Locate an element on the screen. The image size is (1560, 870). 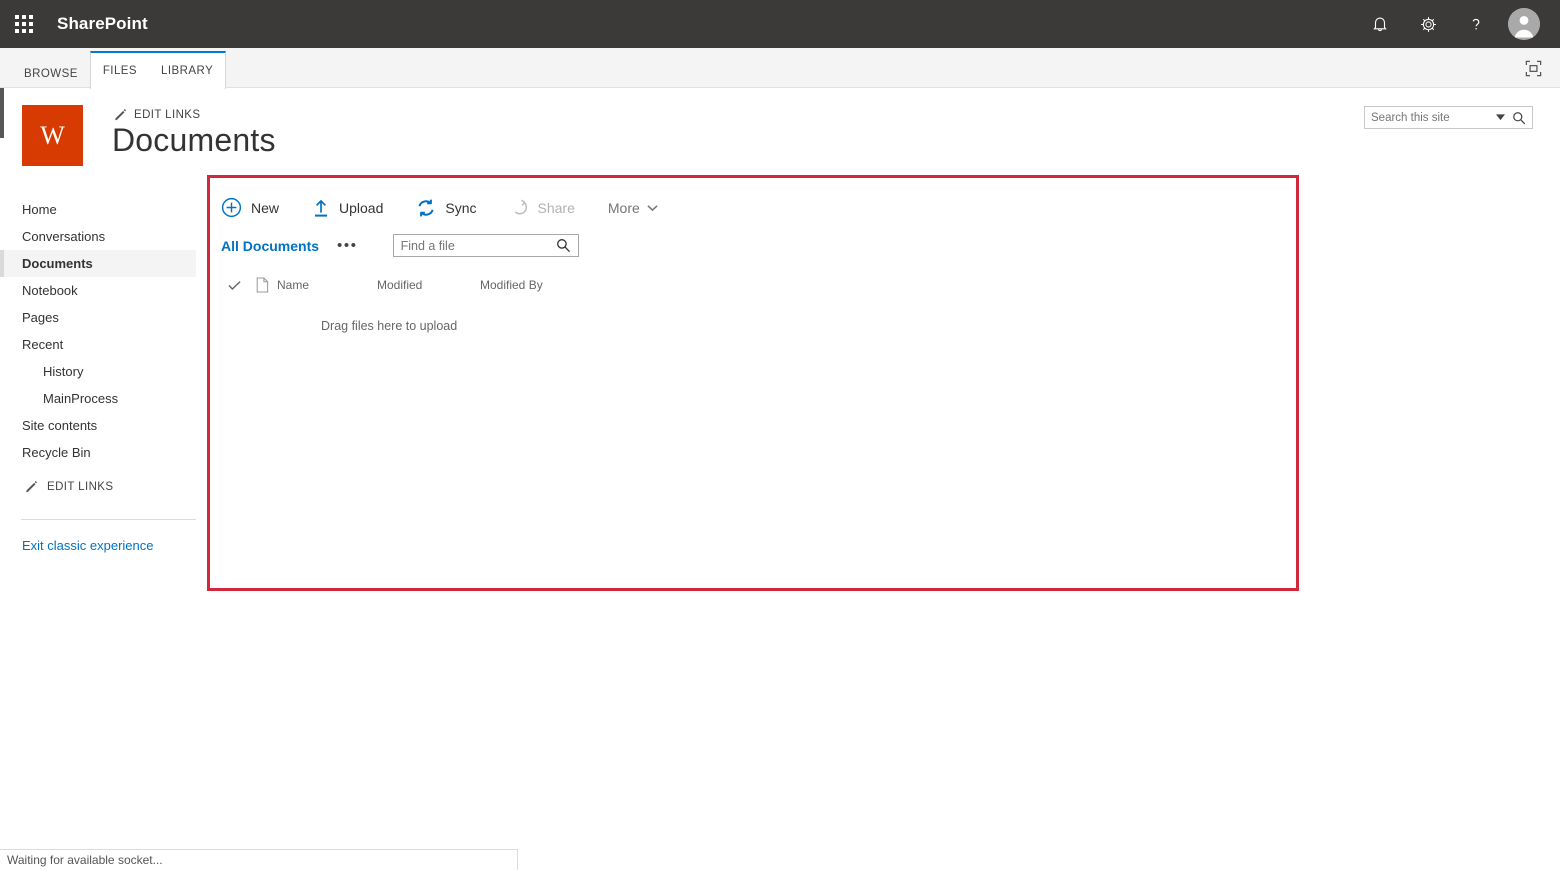
file-drop-zone: Drag files here to upload is located at coordinates (751, 332).